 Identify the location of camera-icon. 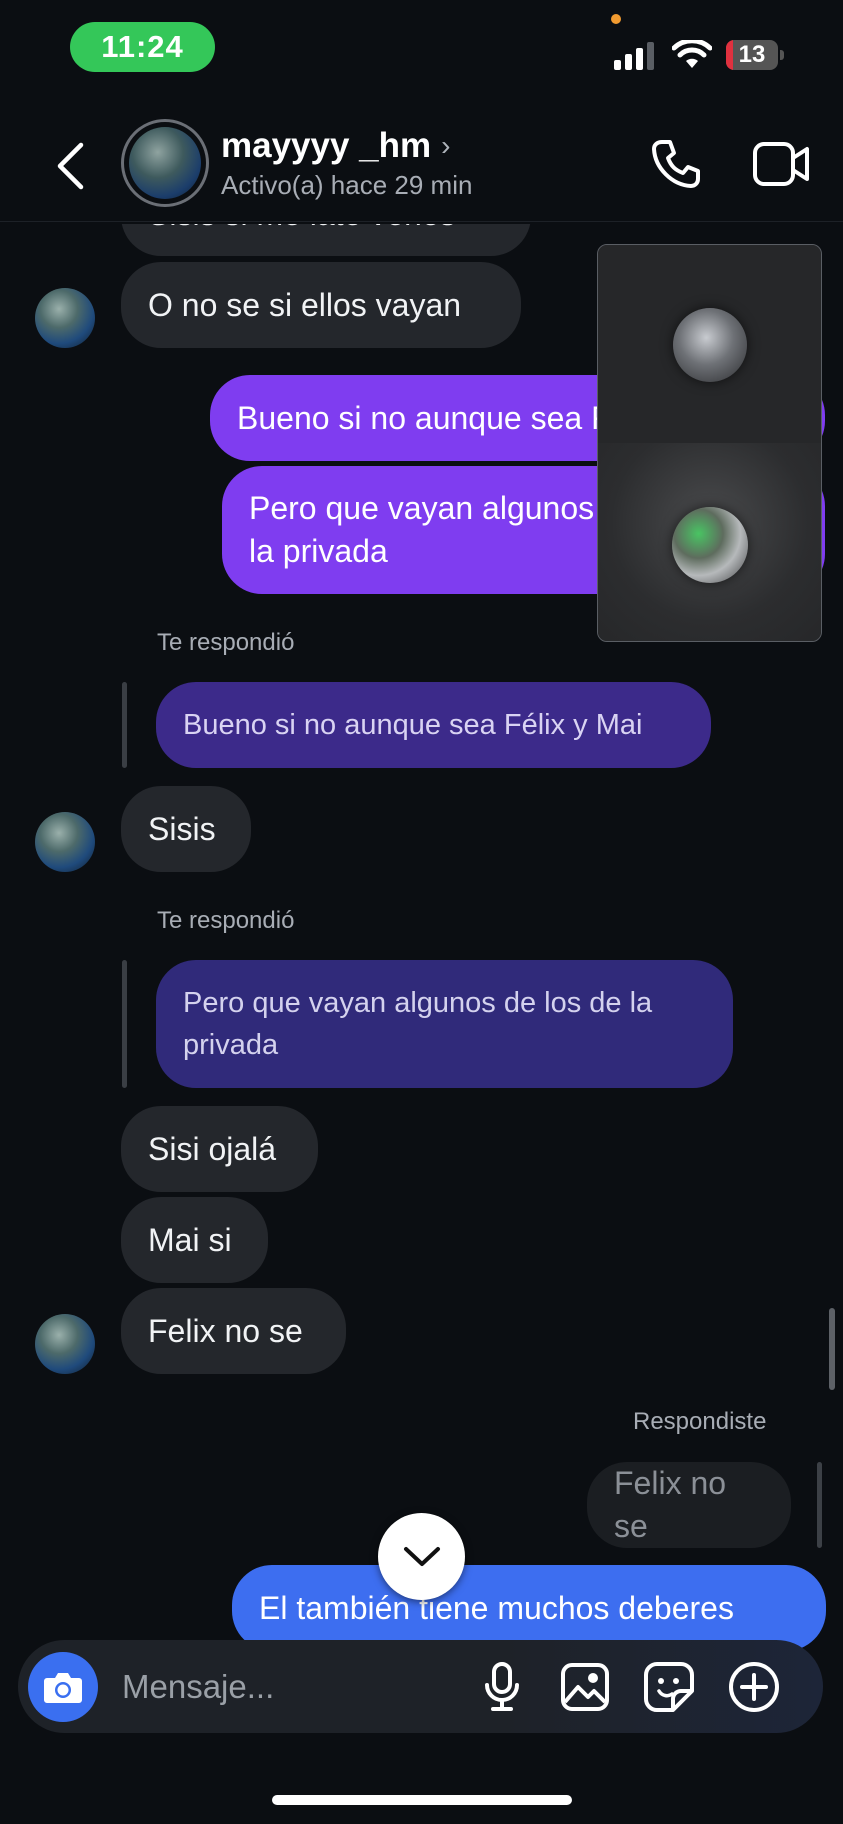
(63, 1688).